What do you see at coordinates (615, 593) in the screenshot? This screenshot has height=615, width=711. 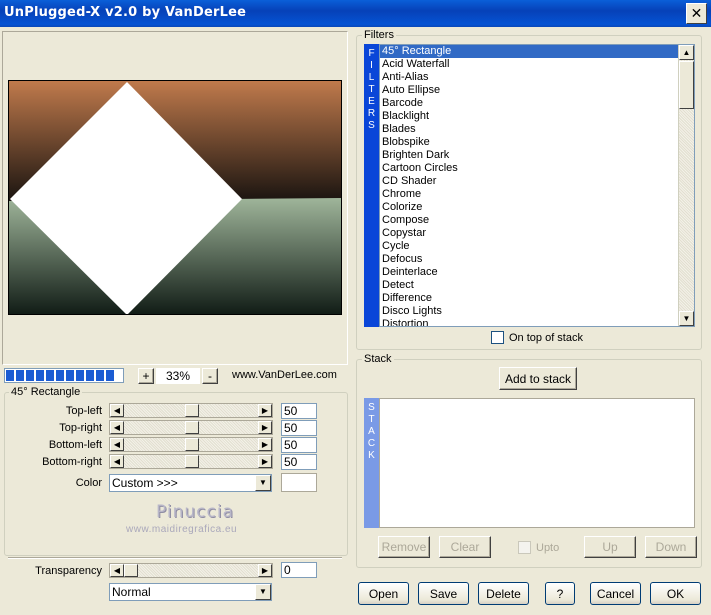 I see `cancel-button: Cancel` at bounding box center [615, 593].